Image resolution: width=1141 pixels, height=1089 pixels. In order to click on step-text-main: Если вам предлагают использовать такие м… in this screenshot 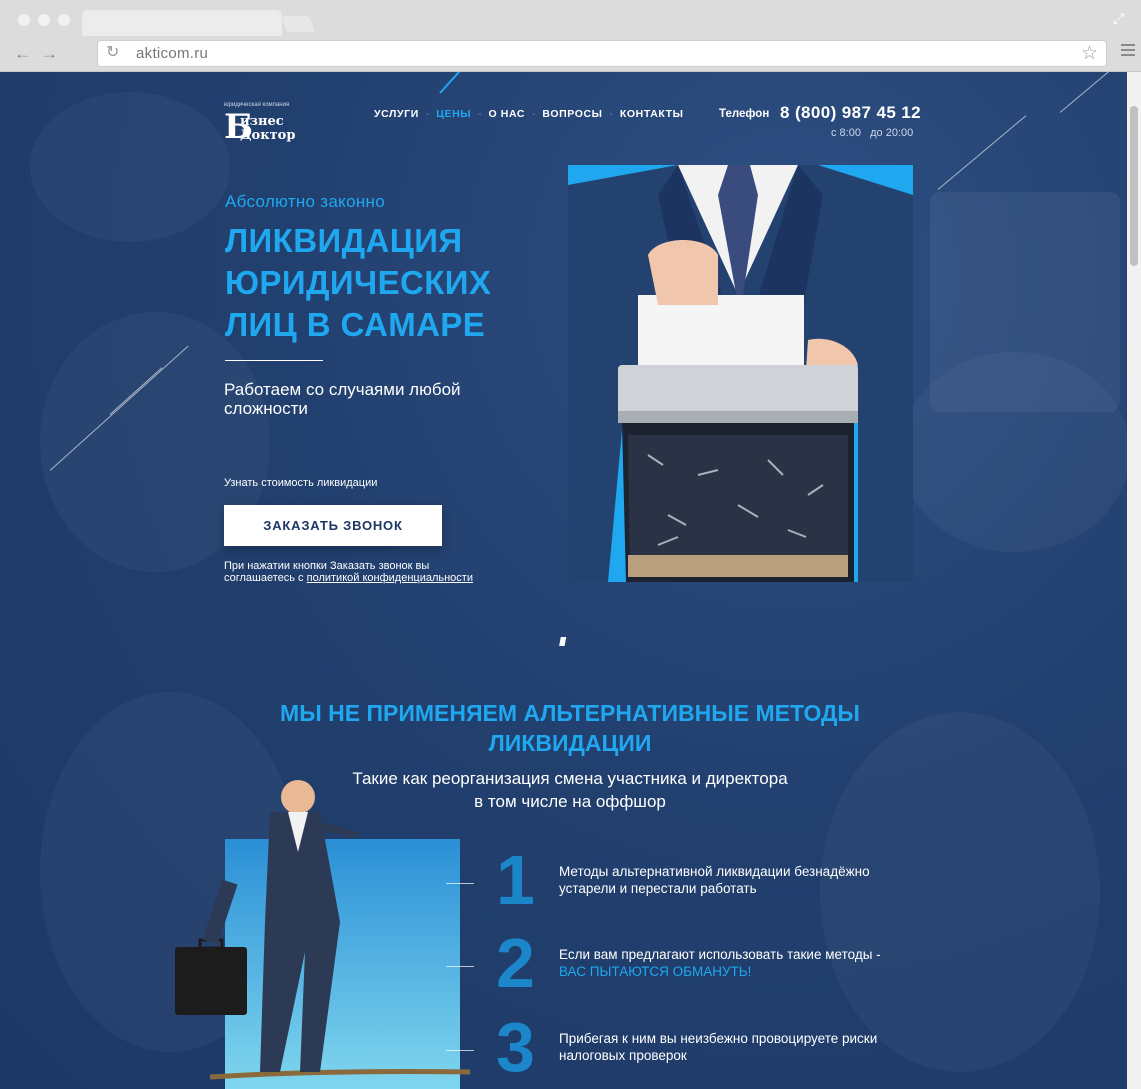, I will do `click(720, 954)`.